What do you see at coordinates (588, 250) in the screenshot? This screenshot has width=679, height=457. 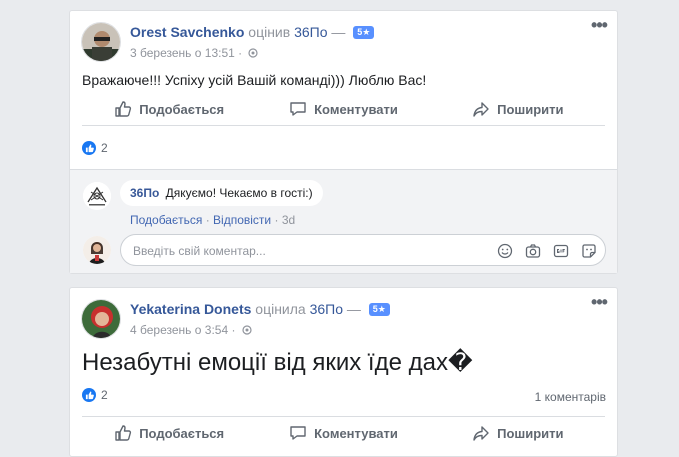 I see `sticker-icon` at bounding box center [588, 250].